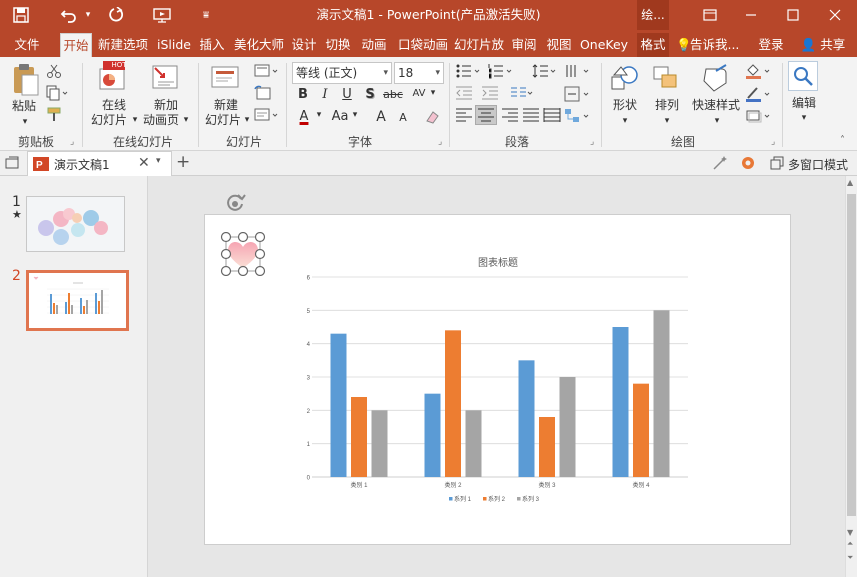  What do you see at coordinates (27, 45) in the screenshot?
I see `tab-file: 文件` at bounding box center [27, 45].